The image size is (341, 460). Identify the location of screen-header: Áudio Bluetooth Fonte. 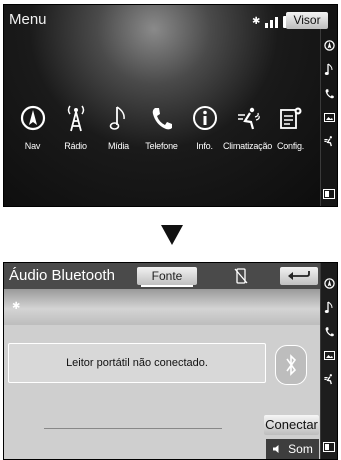
(162, 276).